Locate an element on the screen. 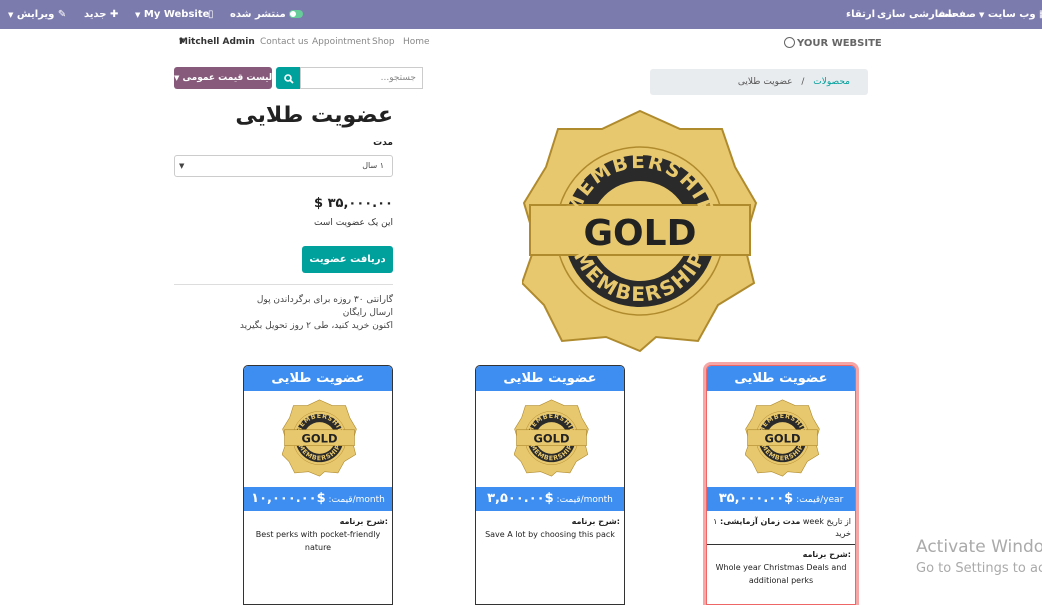 This screenshot has width=1042, height=605. my-website-menu: ▼ My Website is located at coordinates (172, 14).